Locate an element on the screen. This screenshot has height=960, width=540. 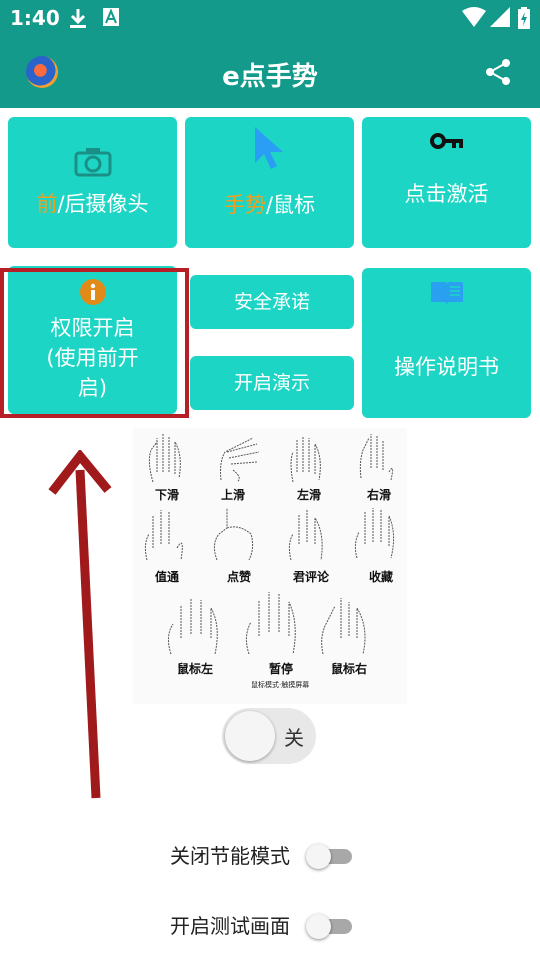
gesture-label: 值通 is located at coordinates (167, 577).